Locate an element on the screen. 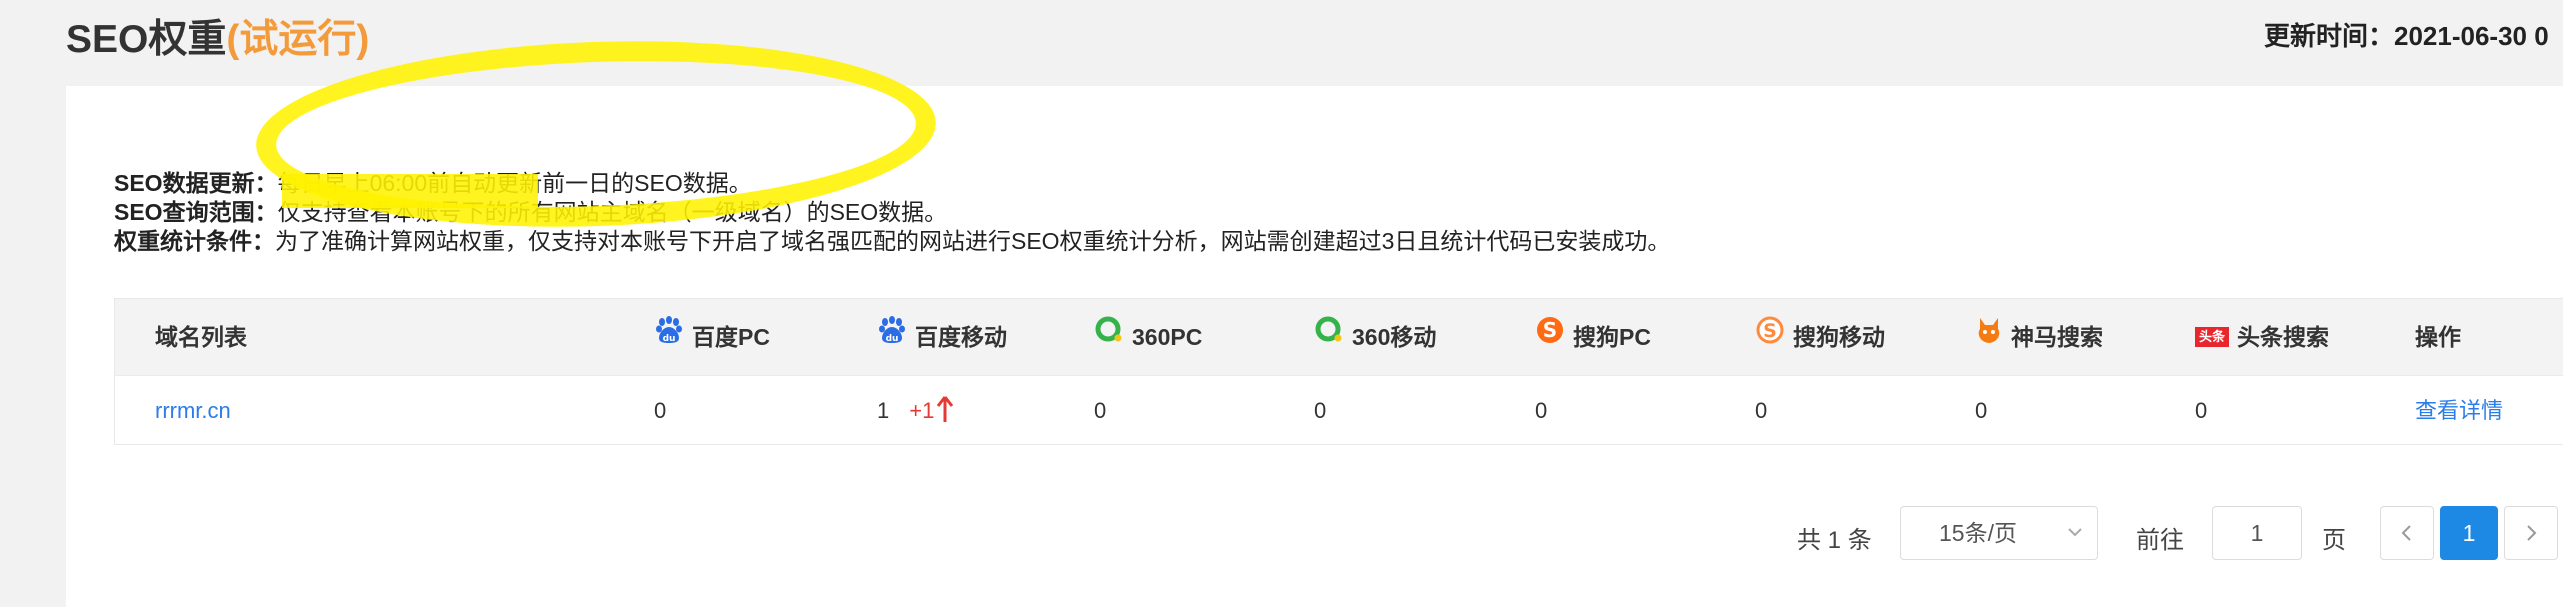 This screenshot has width=2563, height=607. total-suffix: 条 is located at coordinates (1859, 540).